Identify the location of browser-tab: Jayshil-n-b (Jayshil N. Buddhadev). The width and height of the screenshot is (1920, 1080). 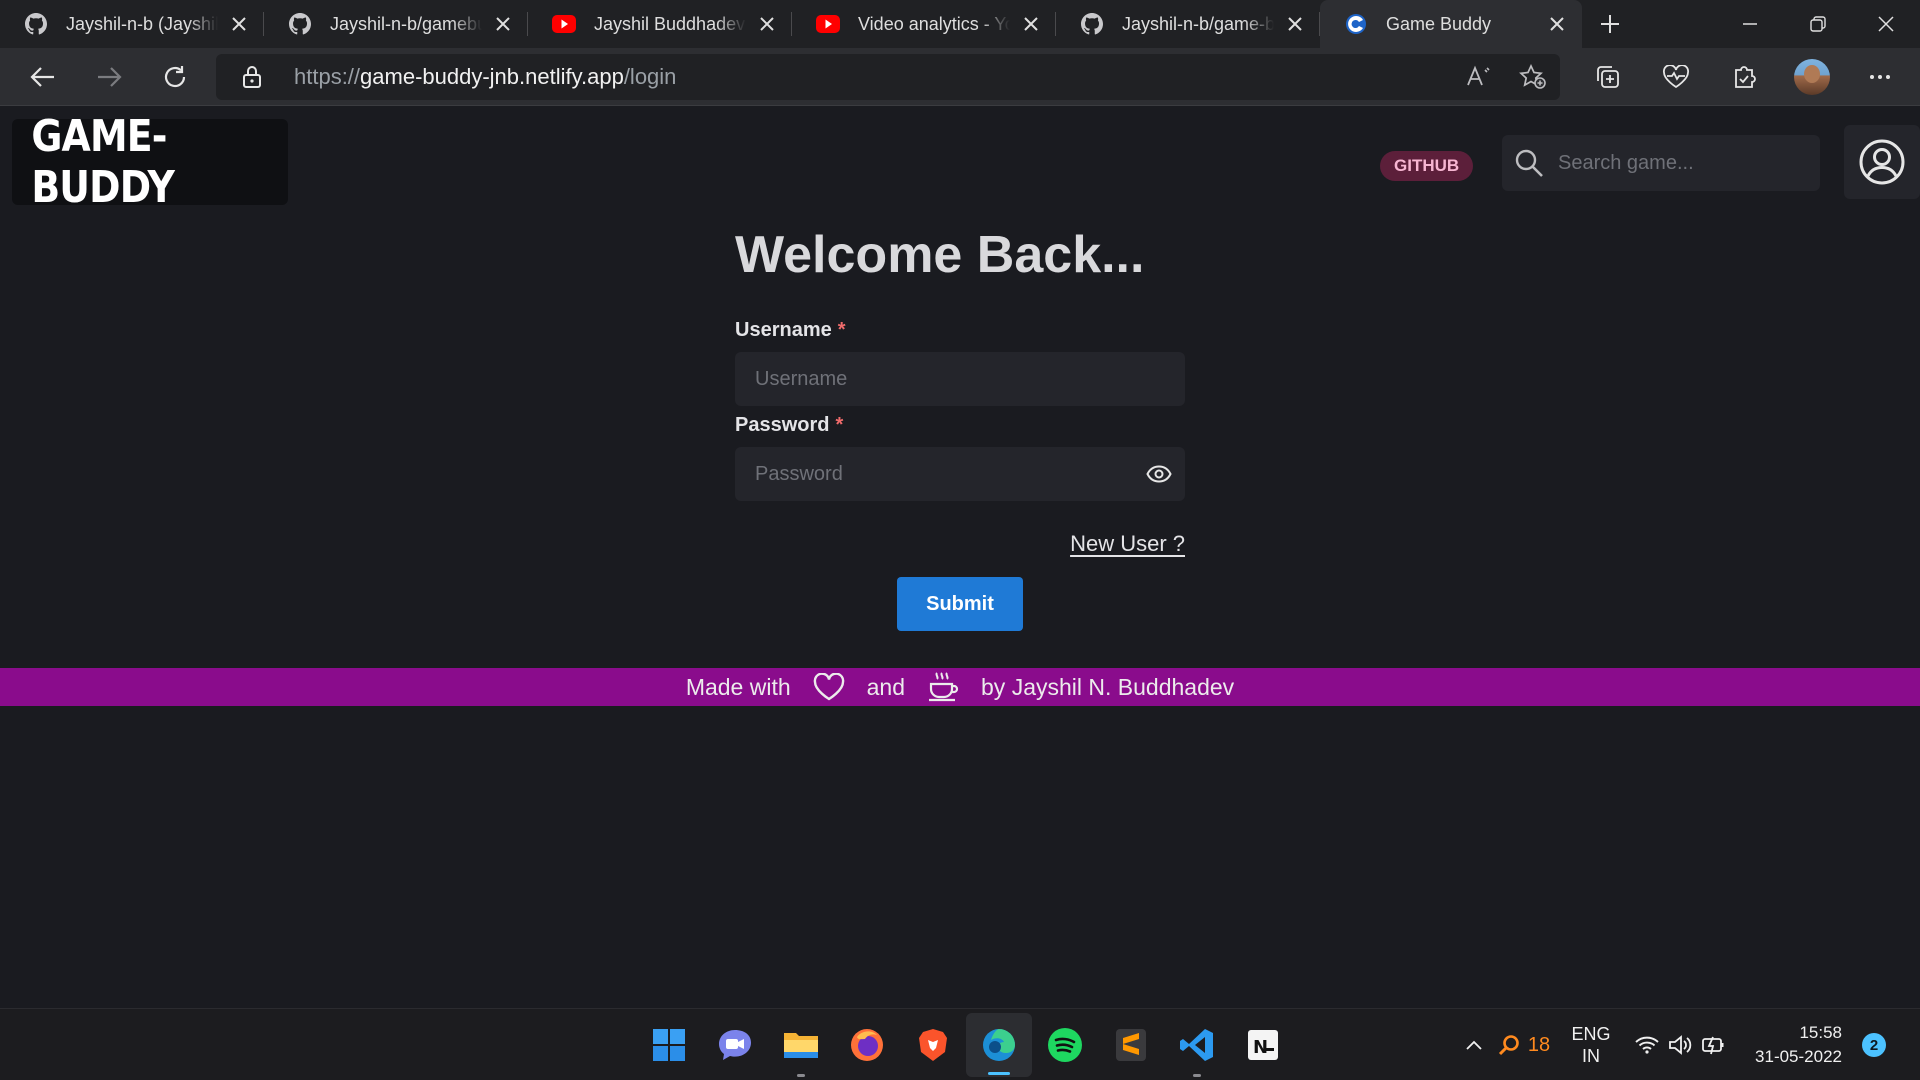
(132, 24).